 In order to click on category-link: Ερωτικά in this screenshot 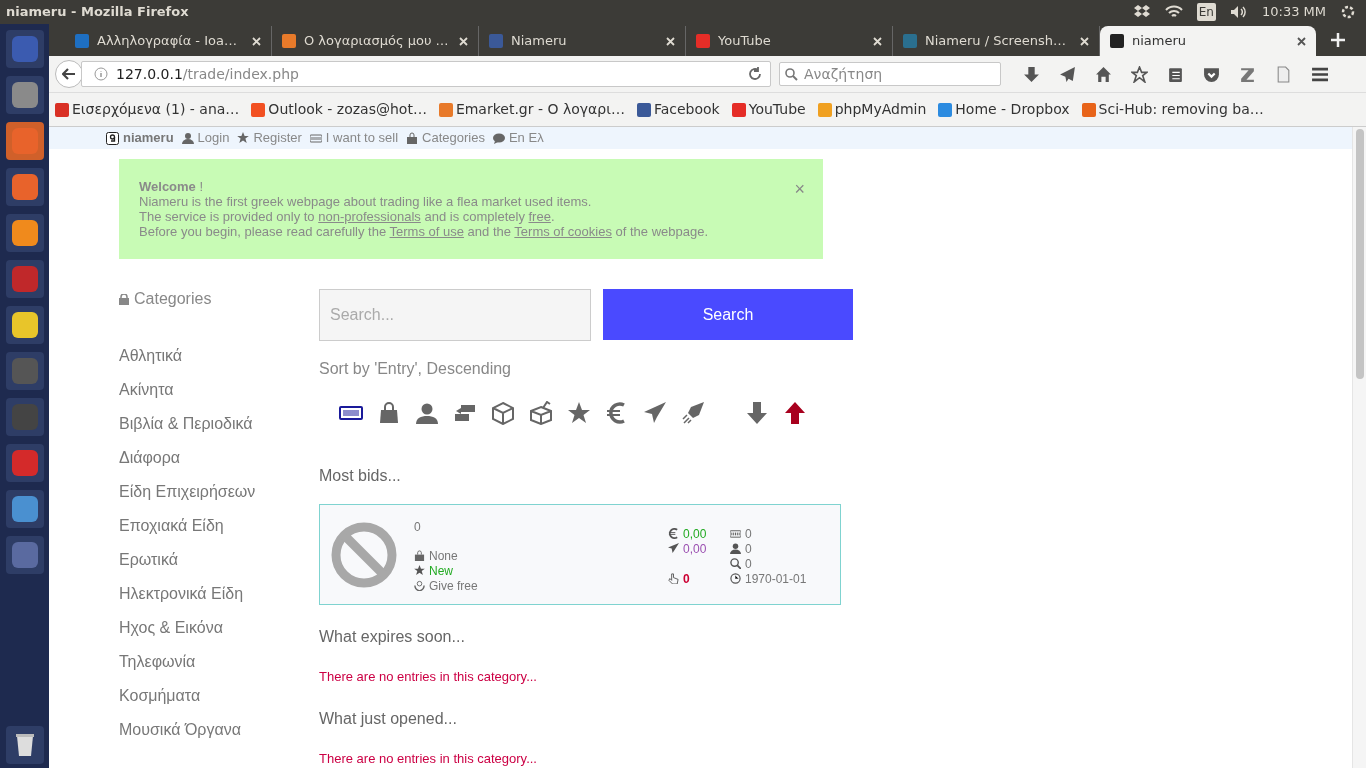, I will do `click(219, 560)`.